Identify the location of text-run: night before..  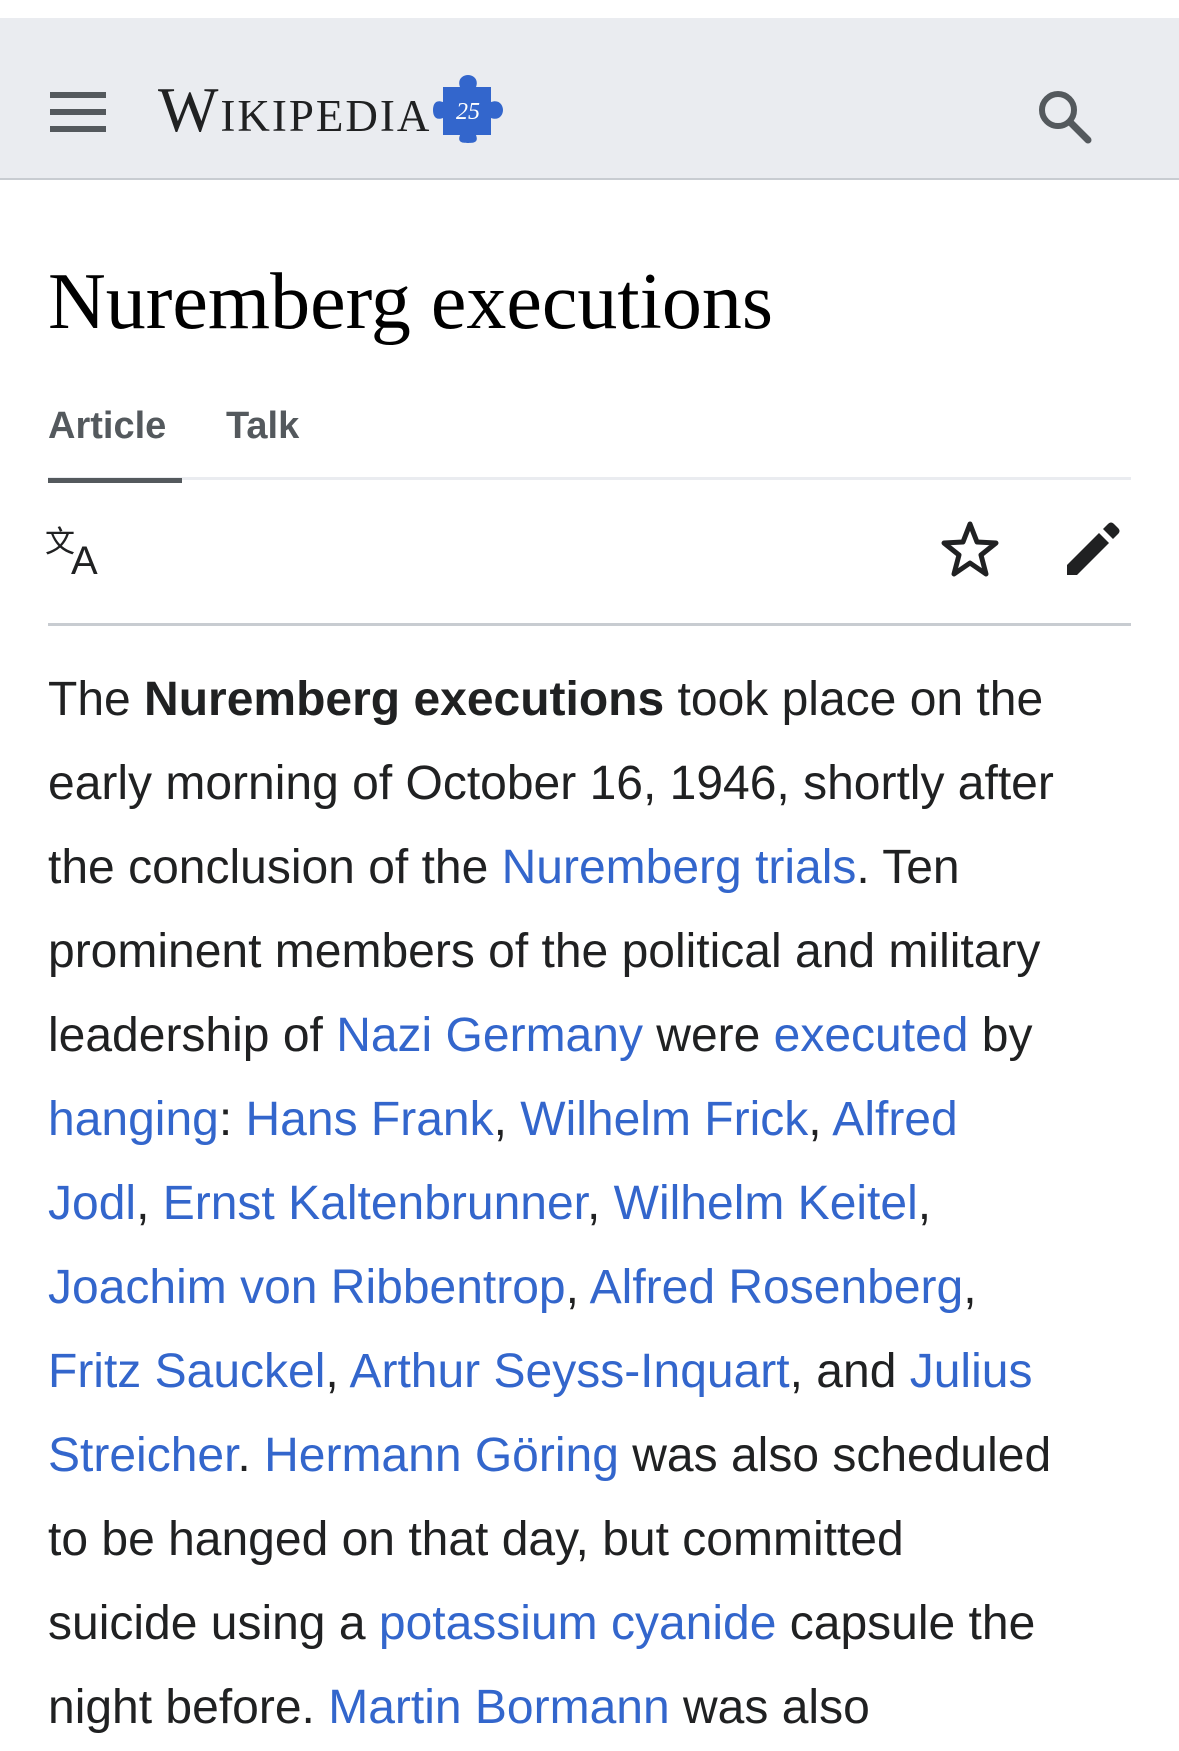
(188, 1707).